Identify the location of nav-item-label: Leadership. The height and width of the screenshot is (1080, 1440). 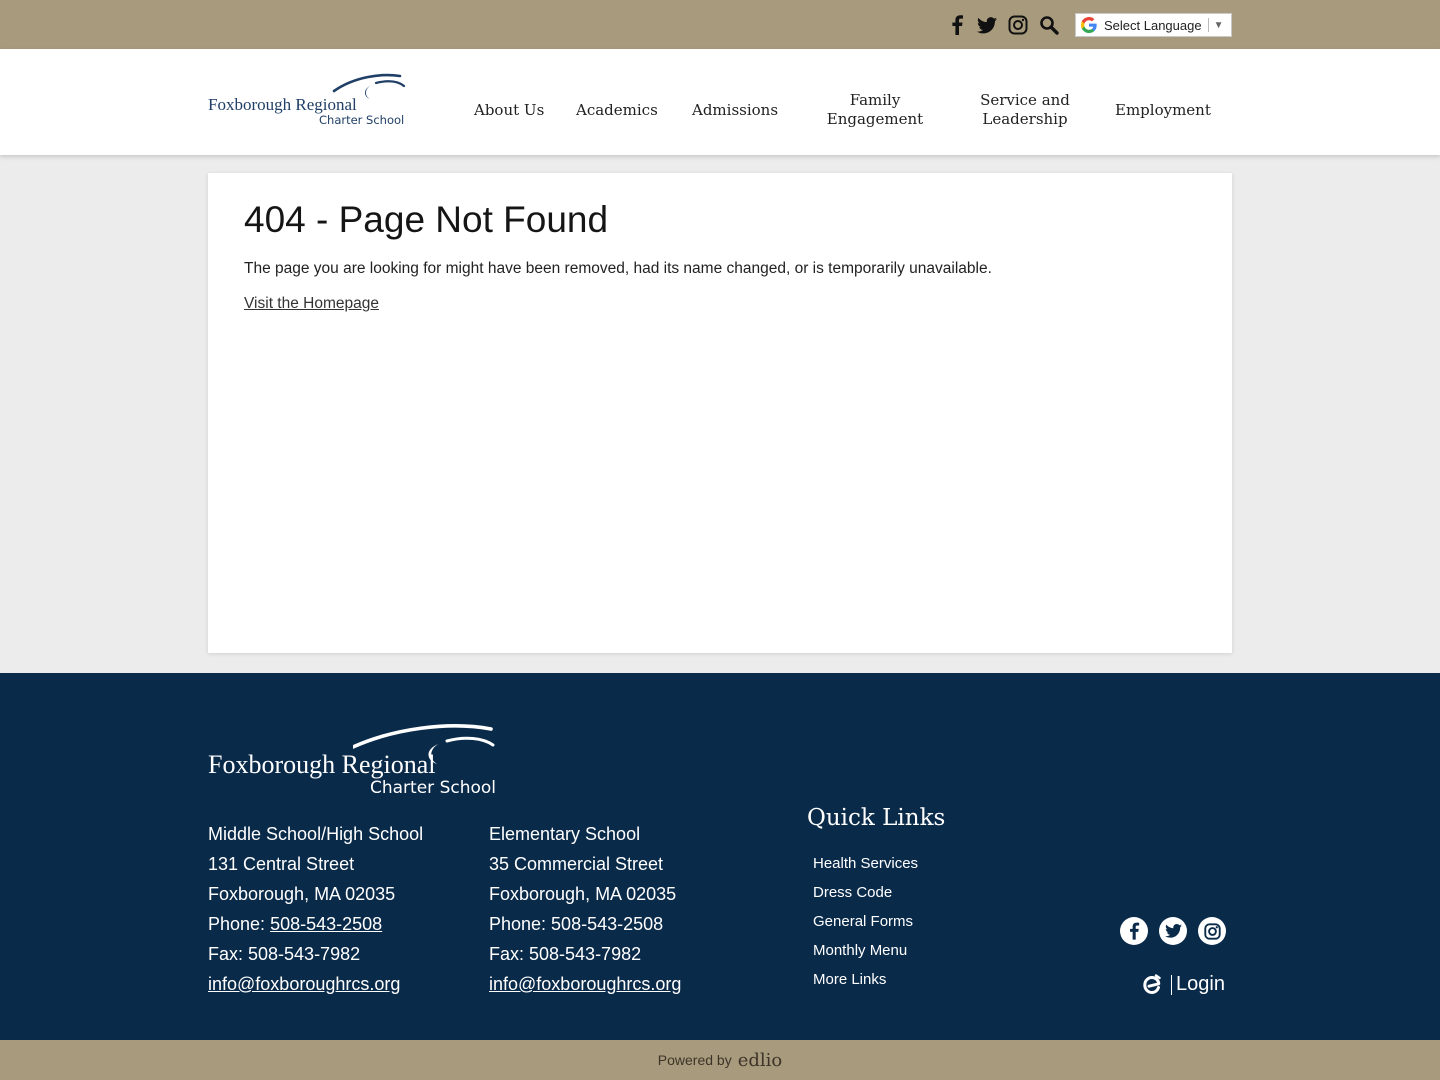
(1025, 119).